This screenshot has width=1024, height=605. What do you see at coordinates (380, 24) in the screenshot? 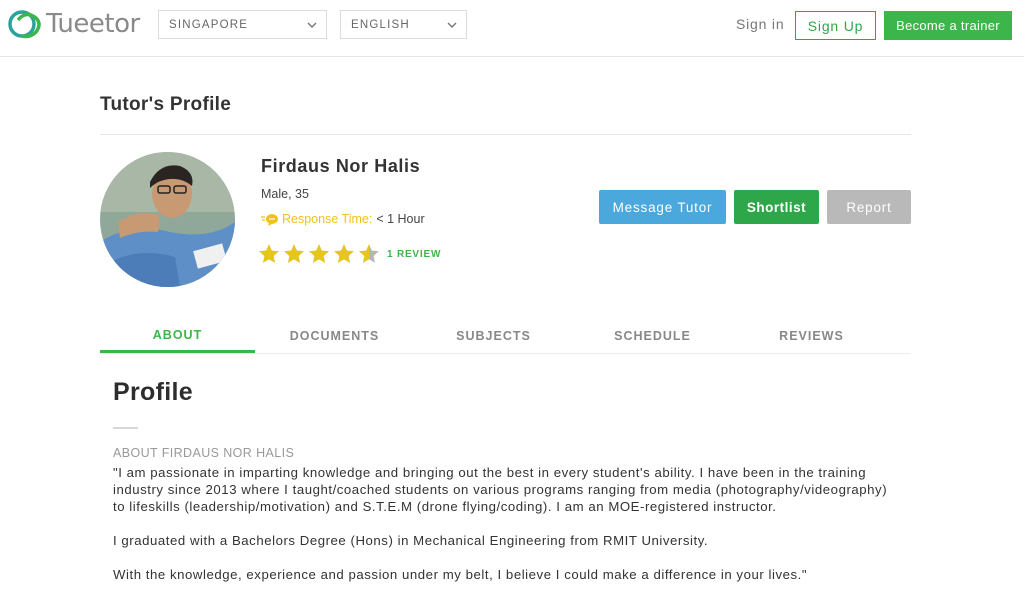
I see `language-select-value: ENGLISH` at bounding box center [380, 24].